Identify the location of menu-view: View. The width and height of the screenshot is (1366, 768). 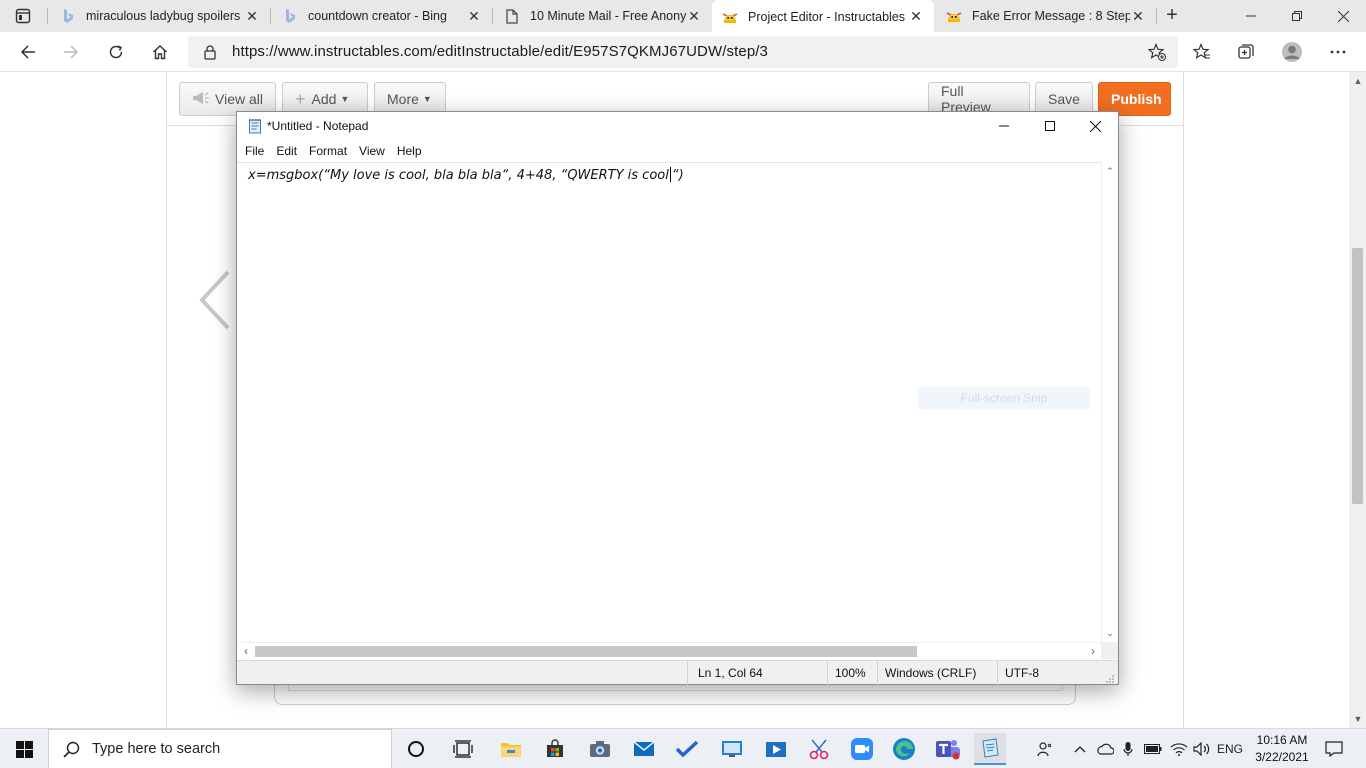
(372, 151).